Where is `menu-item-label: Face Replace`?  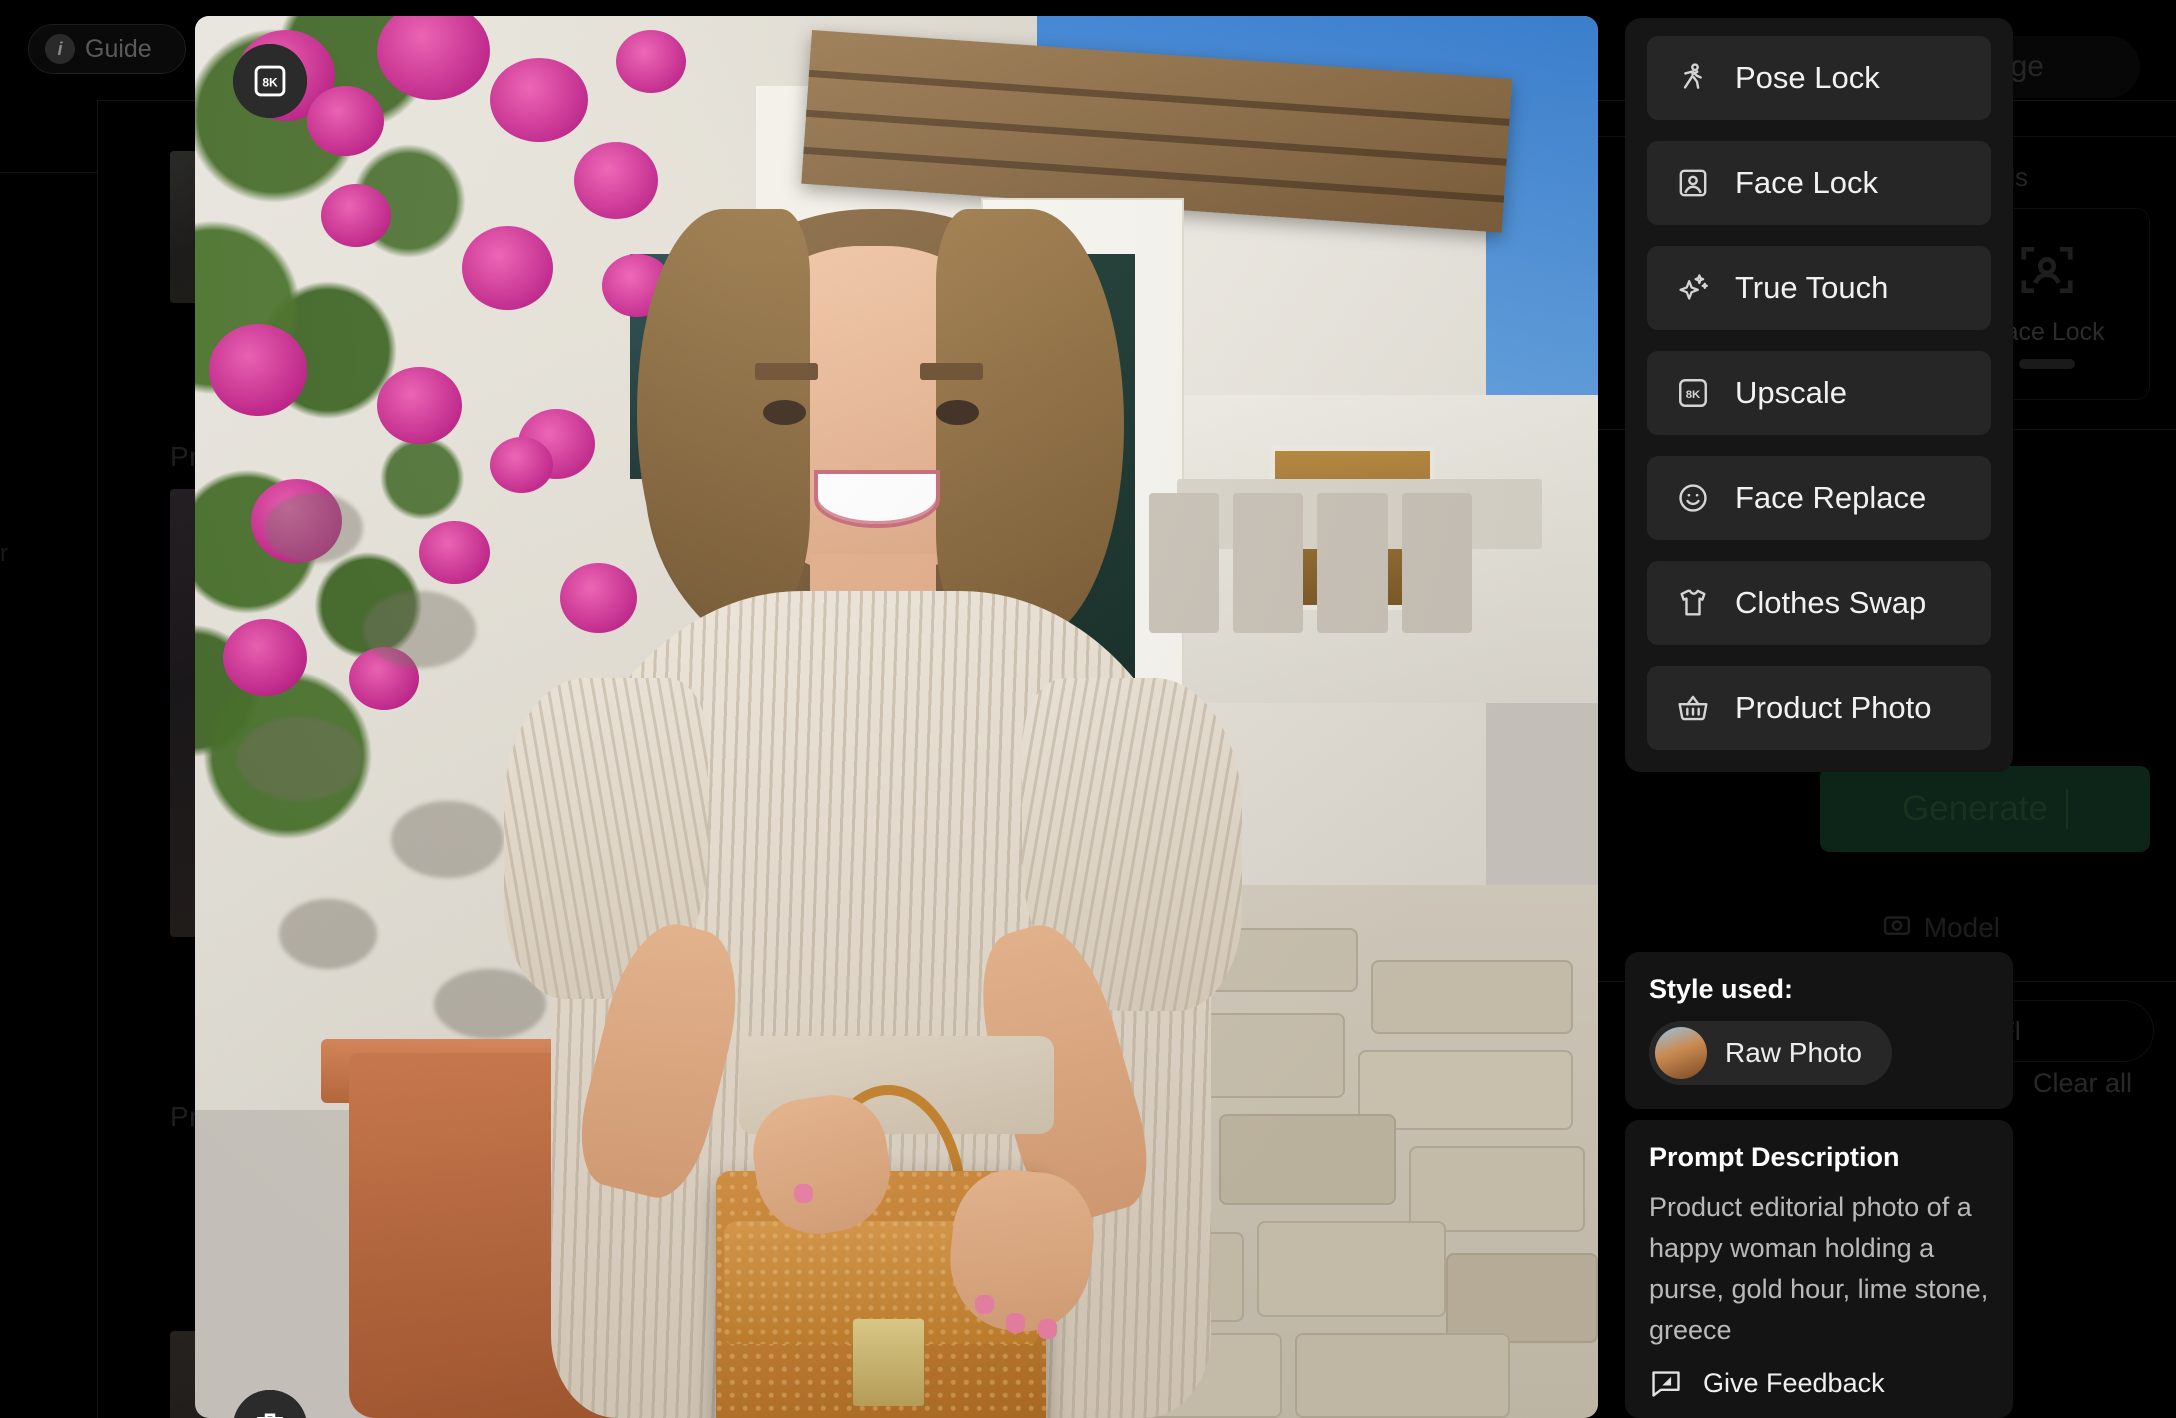
menu-item-label: Face Replace is located at coordinates (1831, 497).